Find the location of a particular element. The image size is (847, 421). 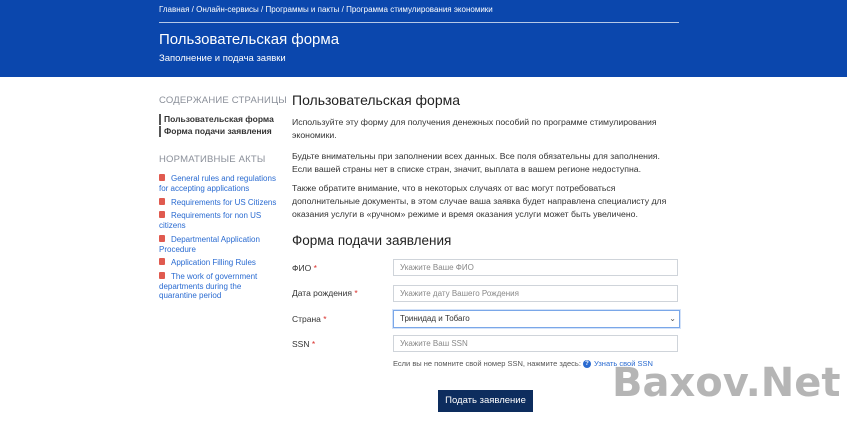

dob-label: Дата рождения * is located at coordinates (325, 293).